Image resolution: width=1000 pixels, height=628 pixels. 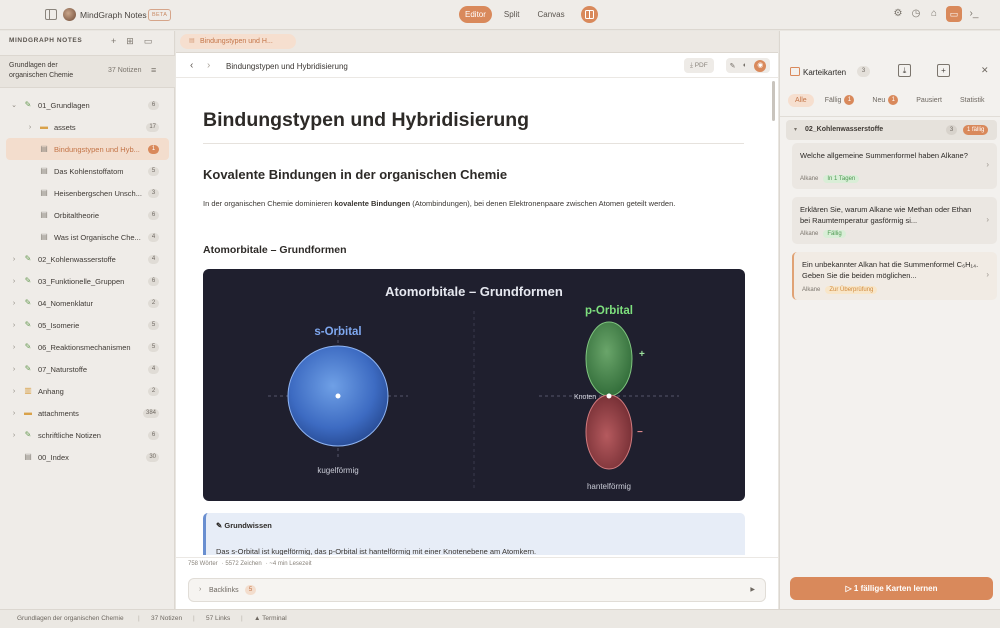 What do you see at coordinates (898, 14) in the screenshot?
I see `gear-icon: ⚙` at bounding box center [898, 14].